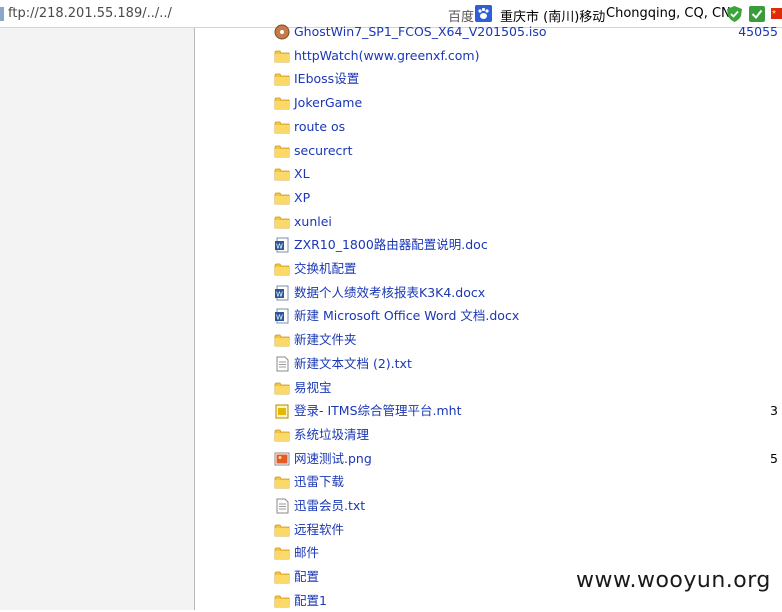 The image size is (782, 612). I want to click on disc-image-icon, so click(282, 32).